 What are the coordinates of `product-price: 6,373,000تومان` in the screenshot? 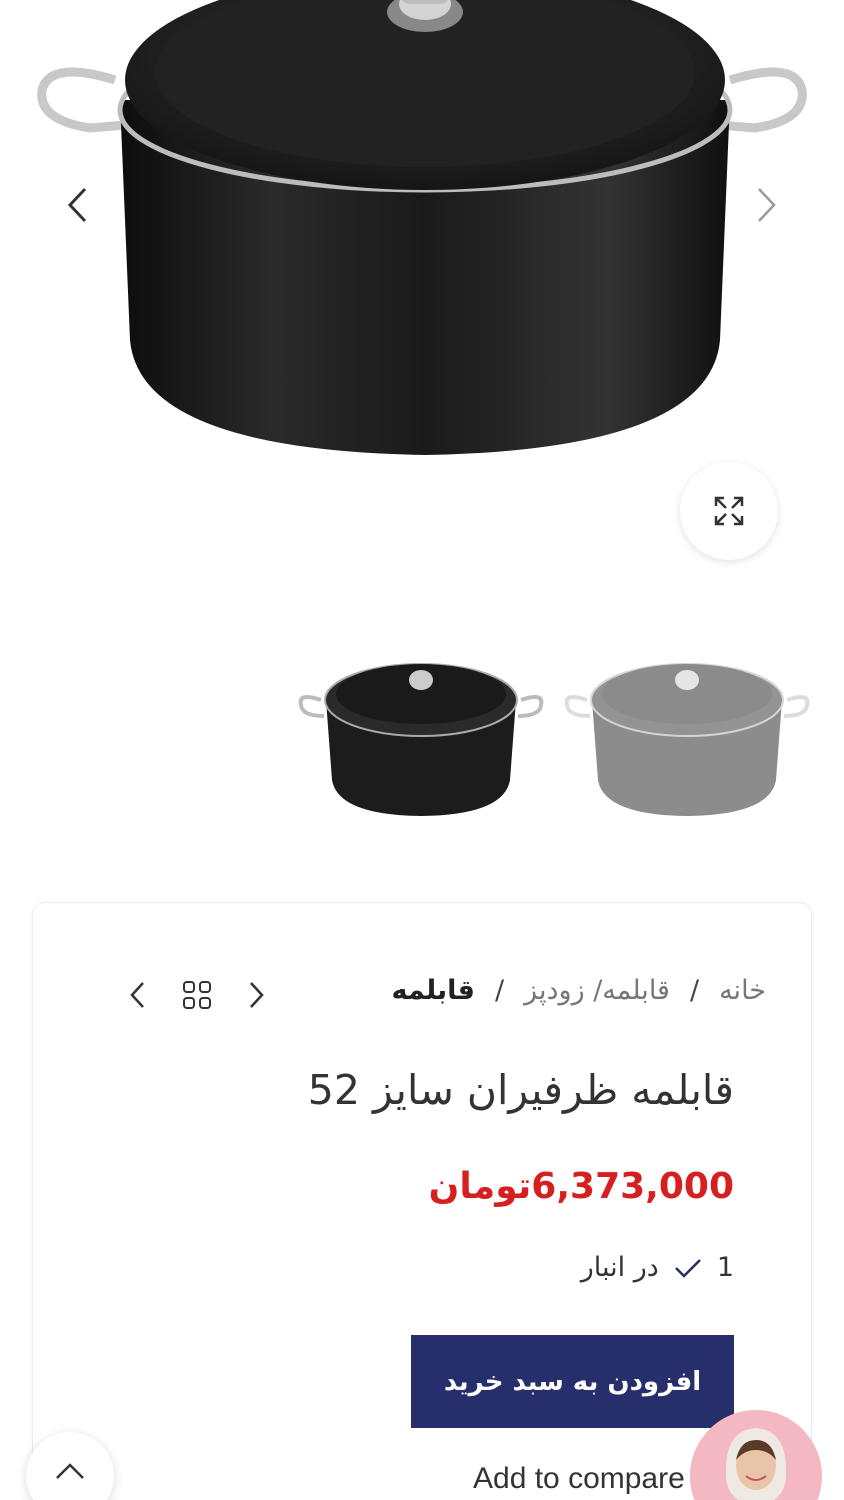 It's located at (581, 1186).